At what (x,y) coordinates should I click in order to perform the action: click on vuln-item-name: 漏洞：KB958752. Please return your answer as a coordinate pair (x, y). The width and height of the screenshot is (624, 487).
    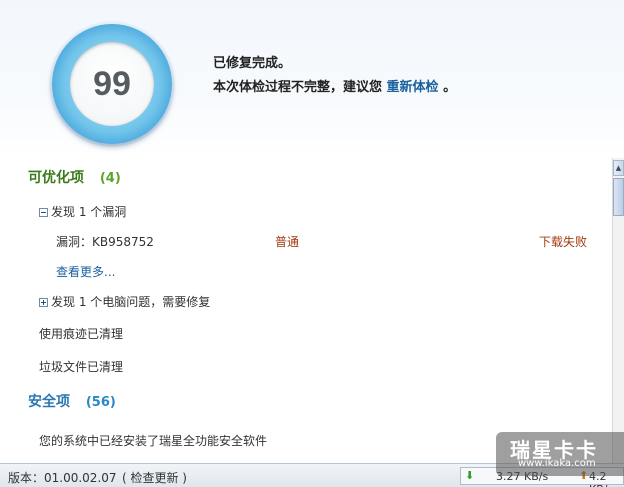
    Looking at the image, I should click on (105, 242).